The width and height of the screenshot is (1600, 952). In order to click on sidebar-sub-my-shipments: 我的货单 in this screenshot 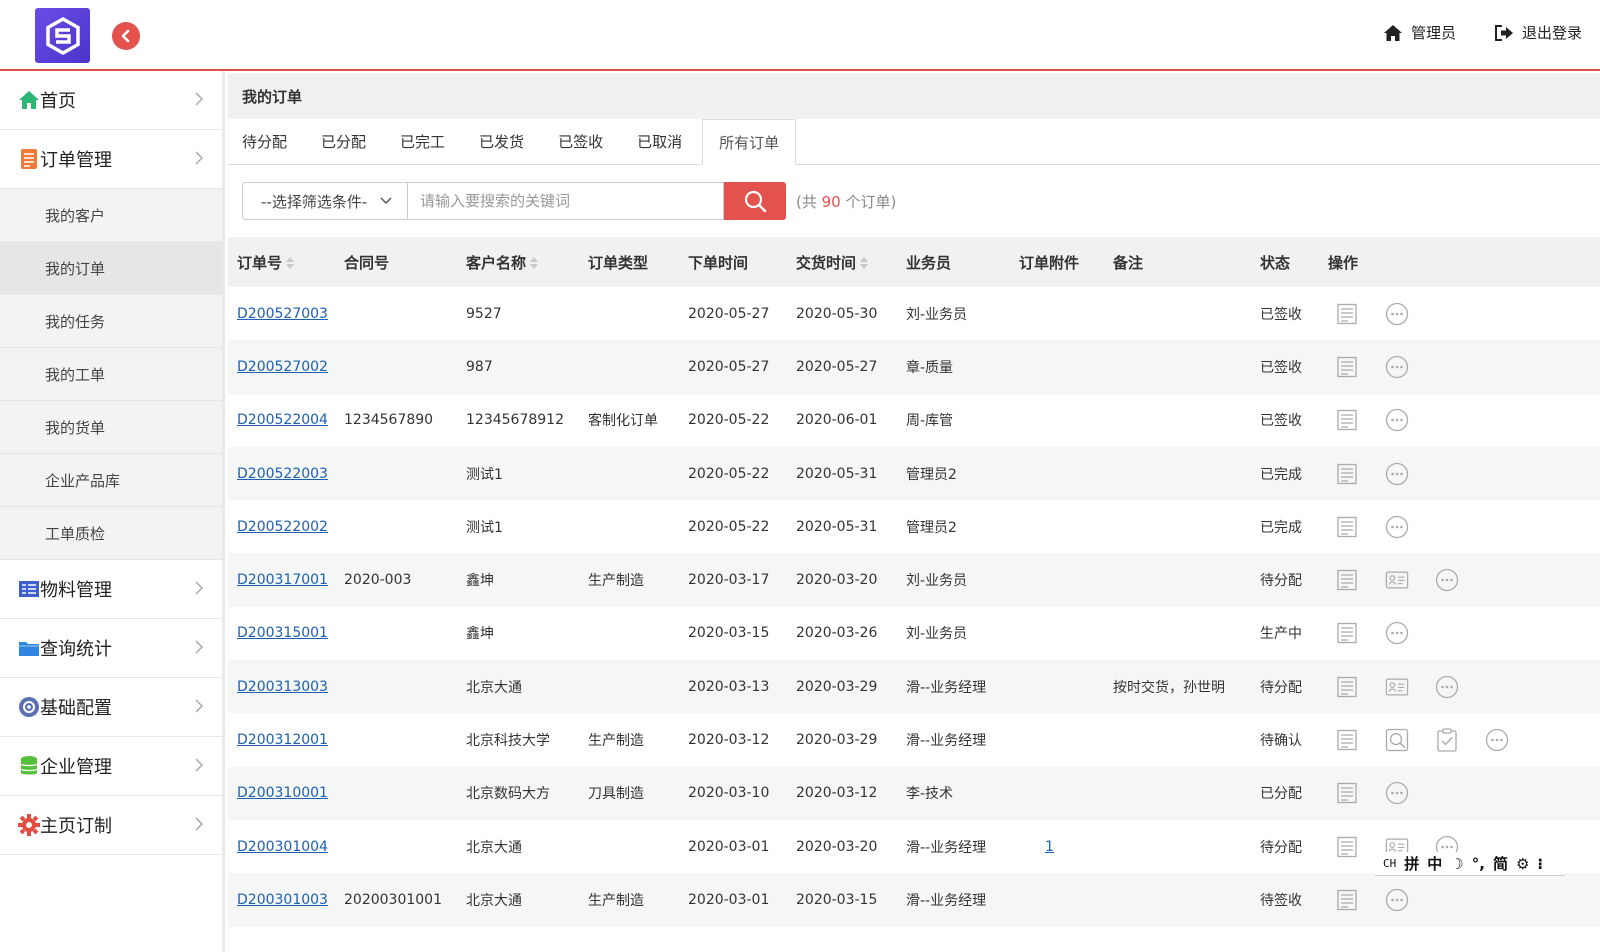, I will do `click(111, 427)`.